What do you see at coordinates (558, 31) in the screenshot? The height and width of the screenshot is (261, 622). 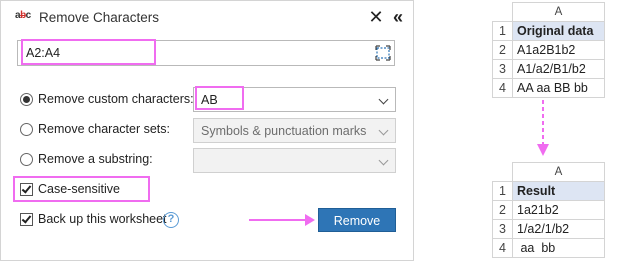 I see `original-data-header-cell: Original data` at bounding box center [558, 31].